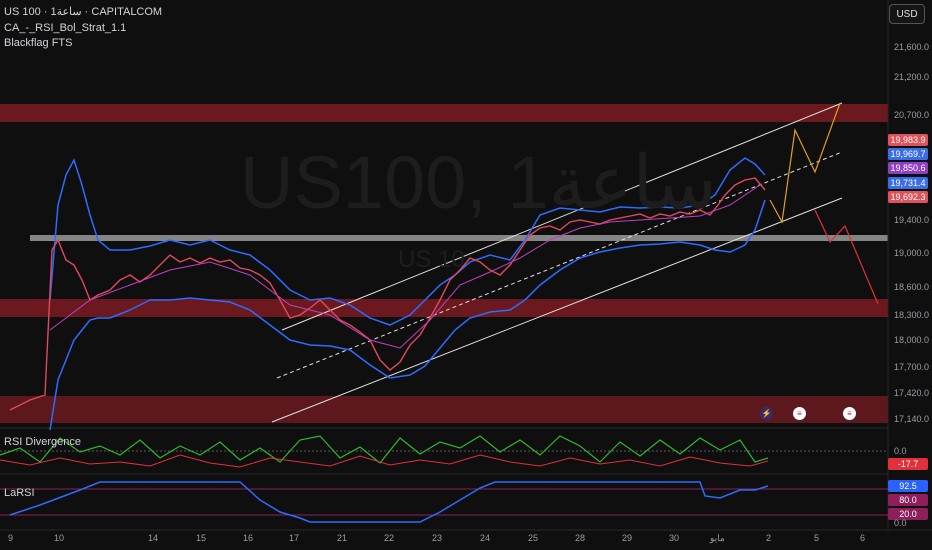 This screenshot has height=550, width=932. What do you see at coordinates (11, 538) in the screenshot?
I see `time-tick: 9` at bounding box center [11, 538].